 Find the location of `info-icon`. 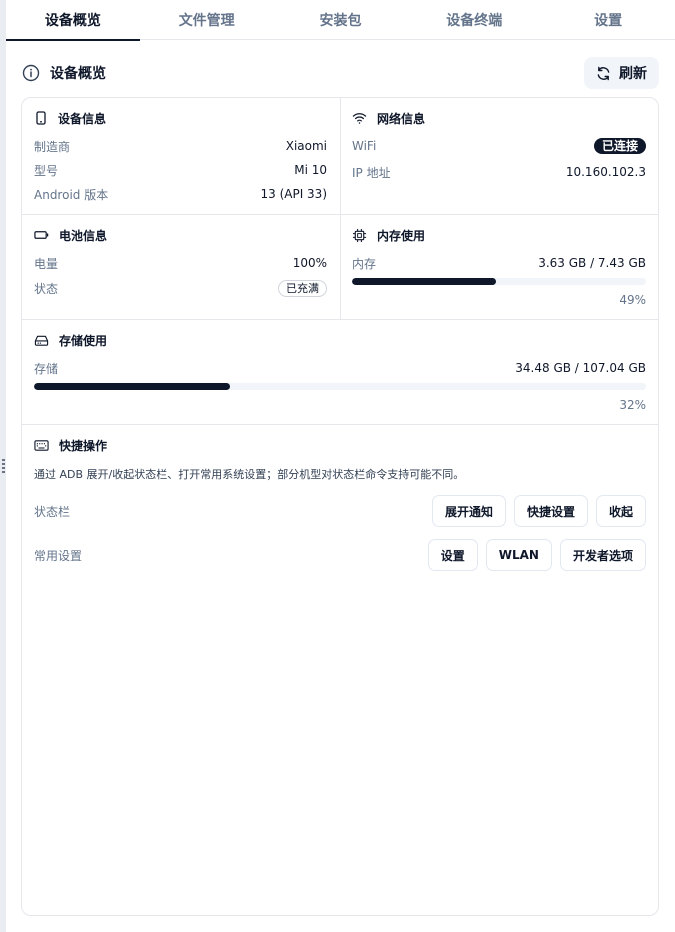

info-icon is located at coordinates (31, 73).